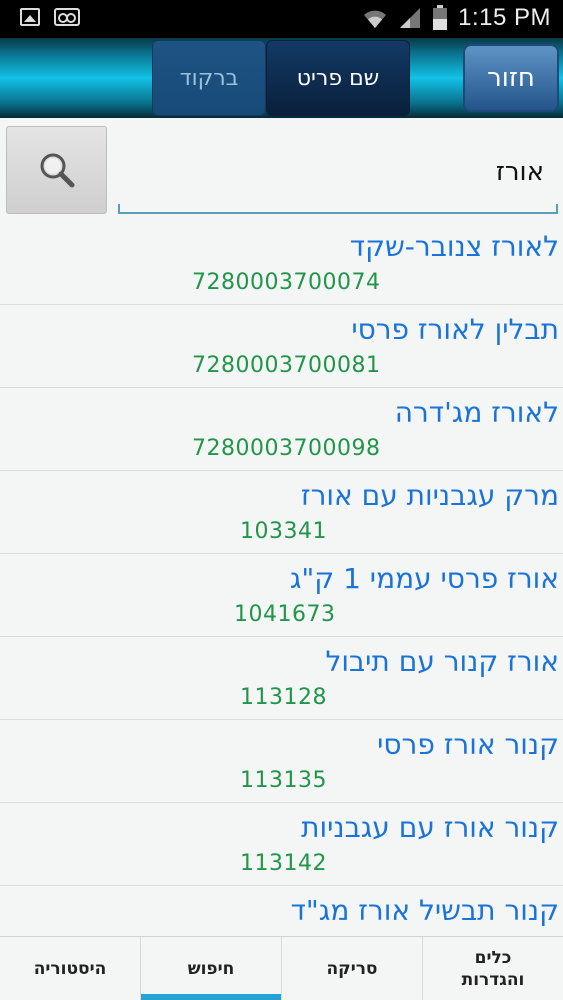  Describe the element at coordinates (281, 346) in the screenshot. I see `list-item: תבלין לאורז פרסי 7280003700081` at that location.